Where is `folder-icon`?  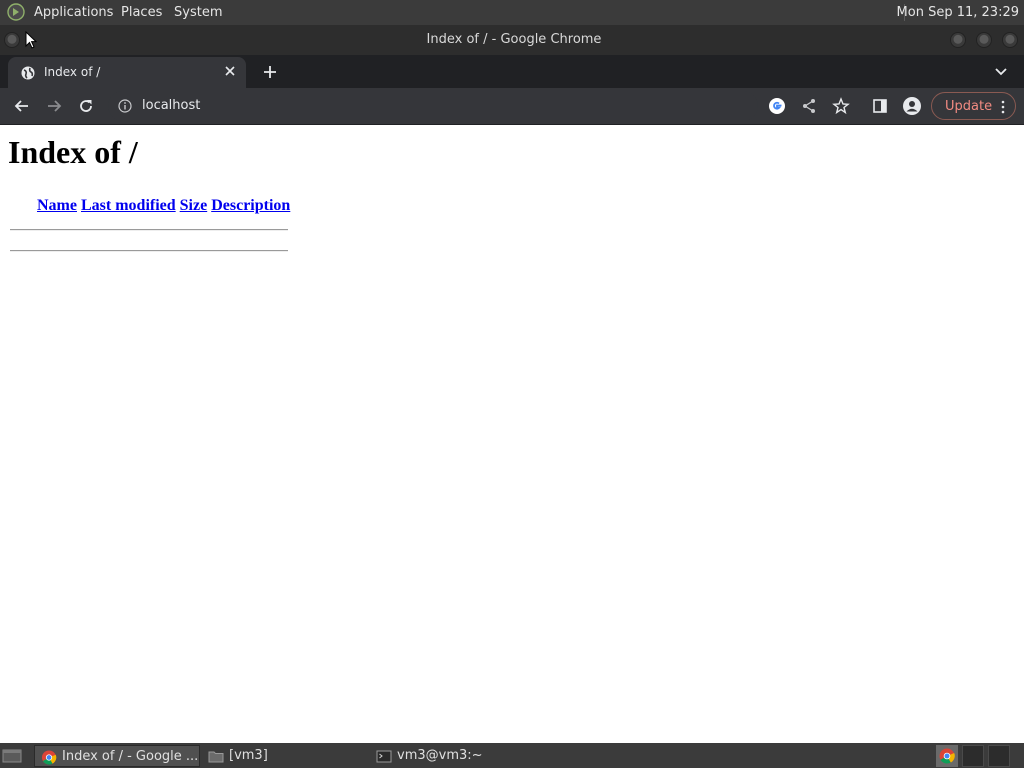 folder-icon is located at coordinates (216, 757).